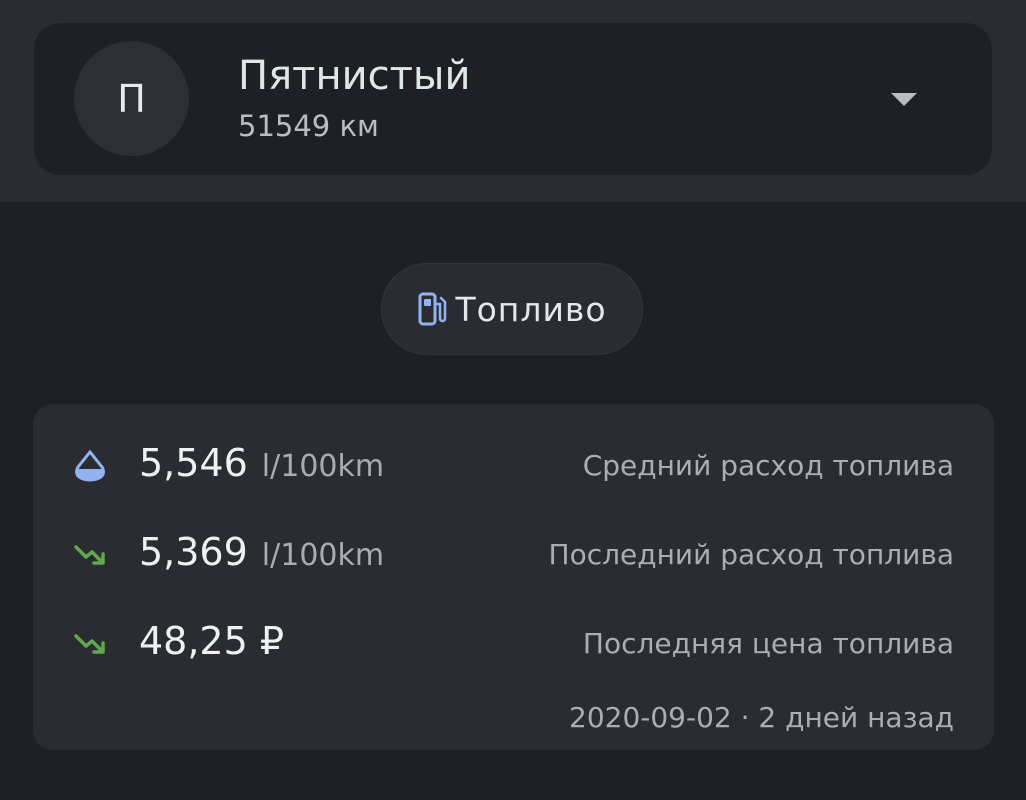  What do you see at coordinates (308, 126) in the screenshot?
I see `vehicle-mileage: 51549 км` at bounding box center [308, 126].